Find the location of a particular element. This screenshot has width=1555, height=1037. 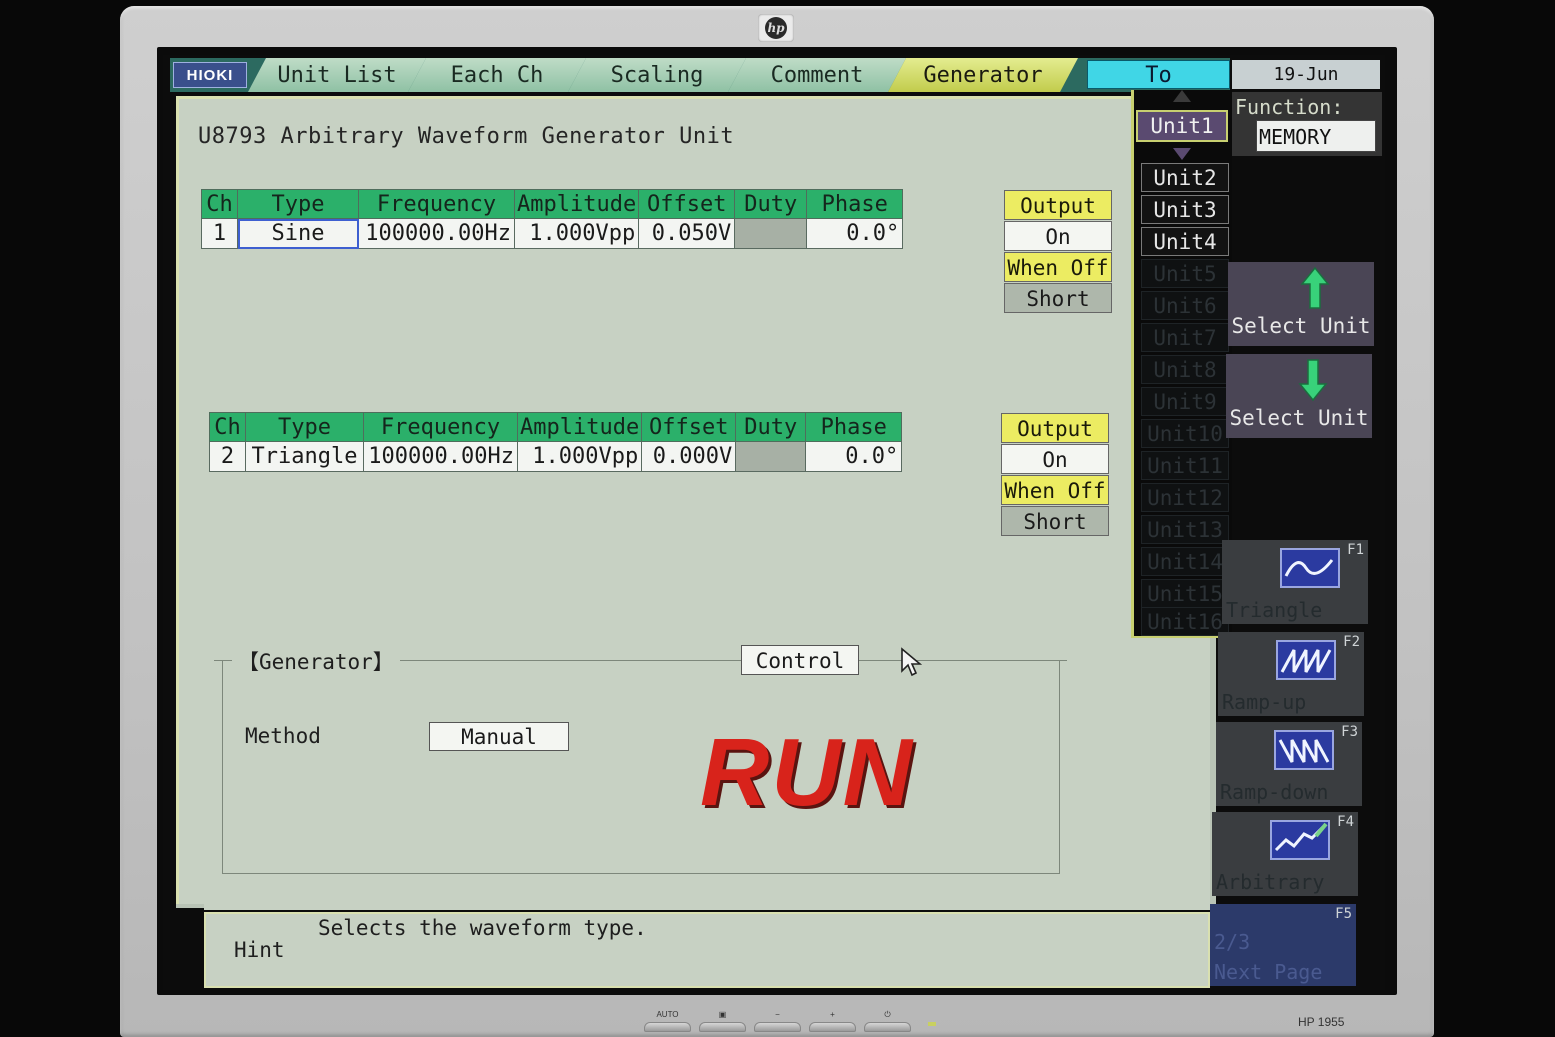

to-waveform-button: To waveform is located at coordinates (1158, 88).